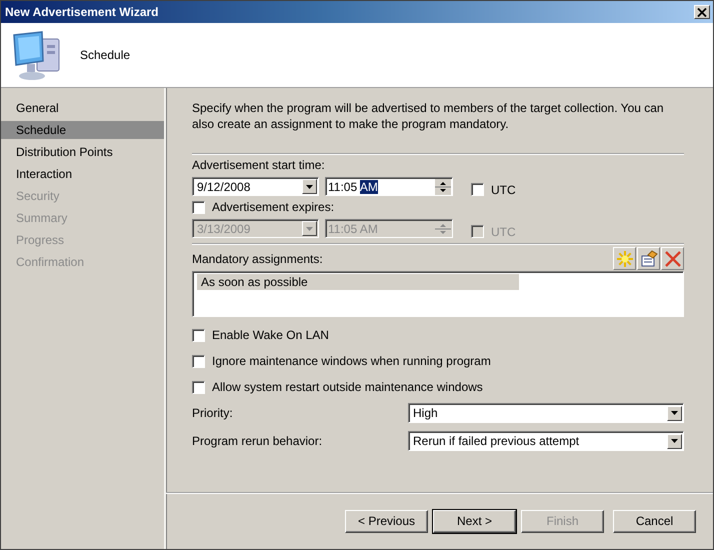  What do you see at coordinates (546, 441) in the screenshot?
I see `rerun-dropdown: Rerun if failed previous attempt` at bounding box center [546, 441].